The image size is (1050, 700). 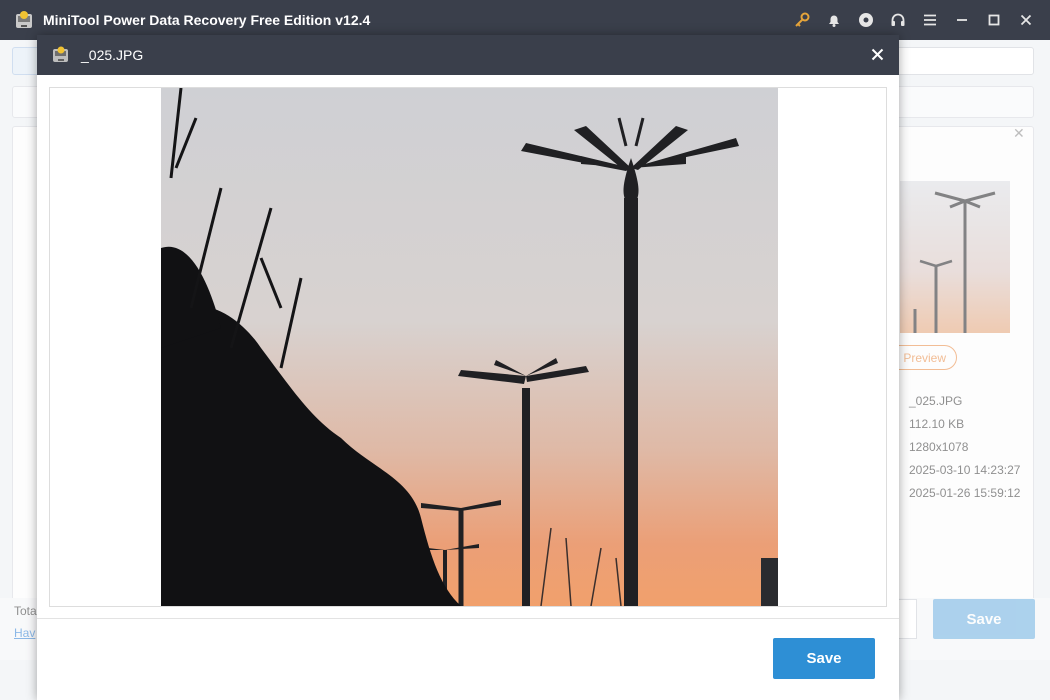 I want to click on minimize-icon, so click(x=962, y=20).